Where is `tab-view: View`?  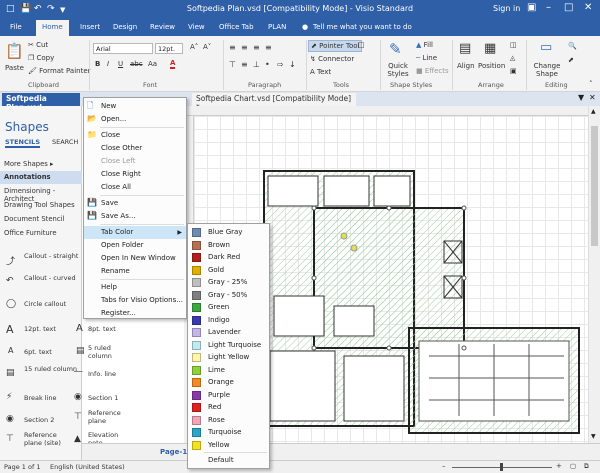
tab-view: View is located at coordinates (196, 27).